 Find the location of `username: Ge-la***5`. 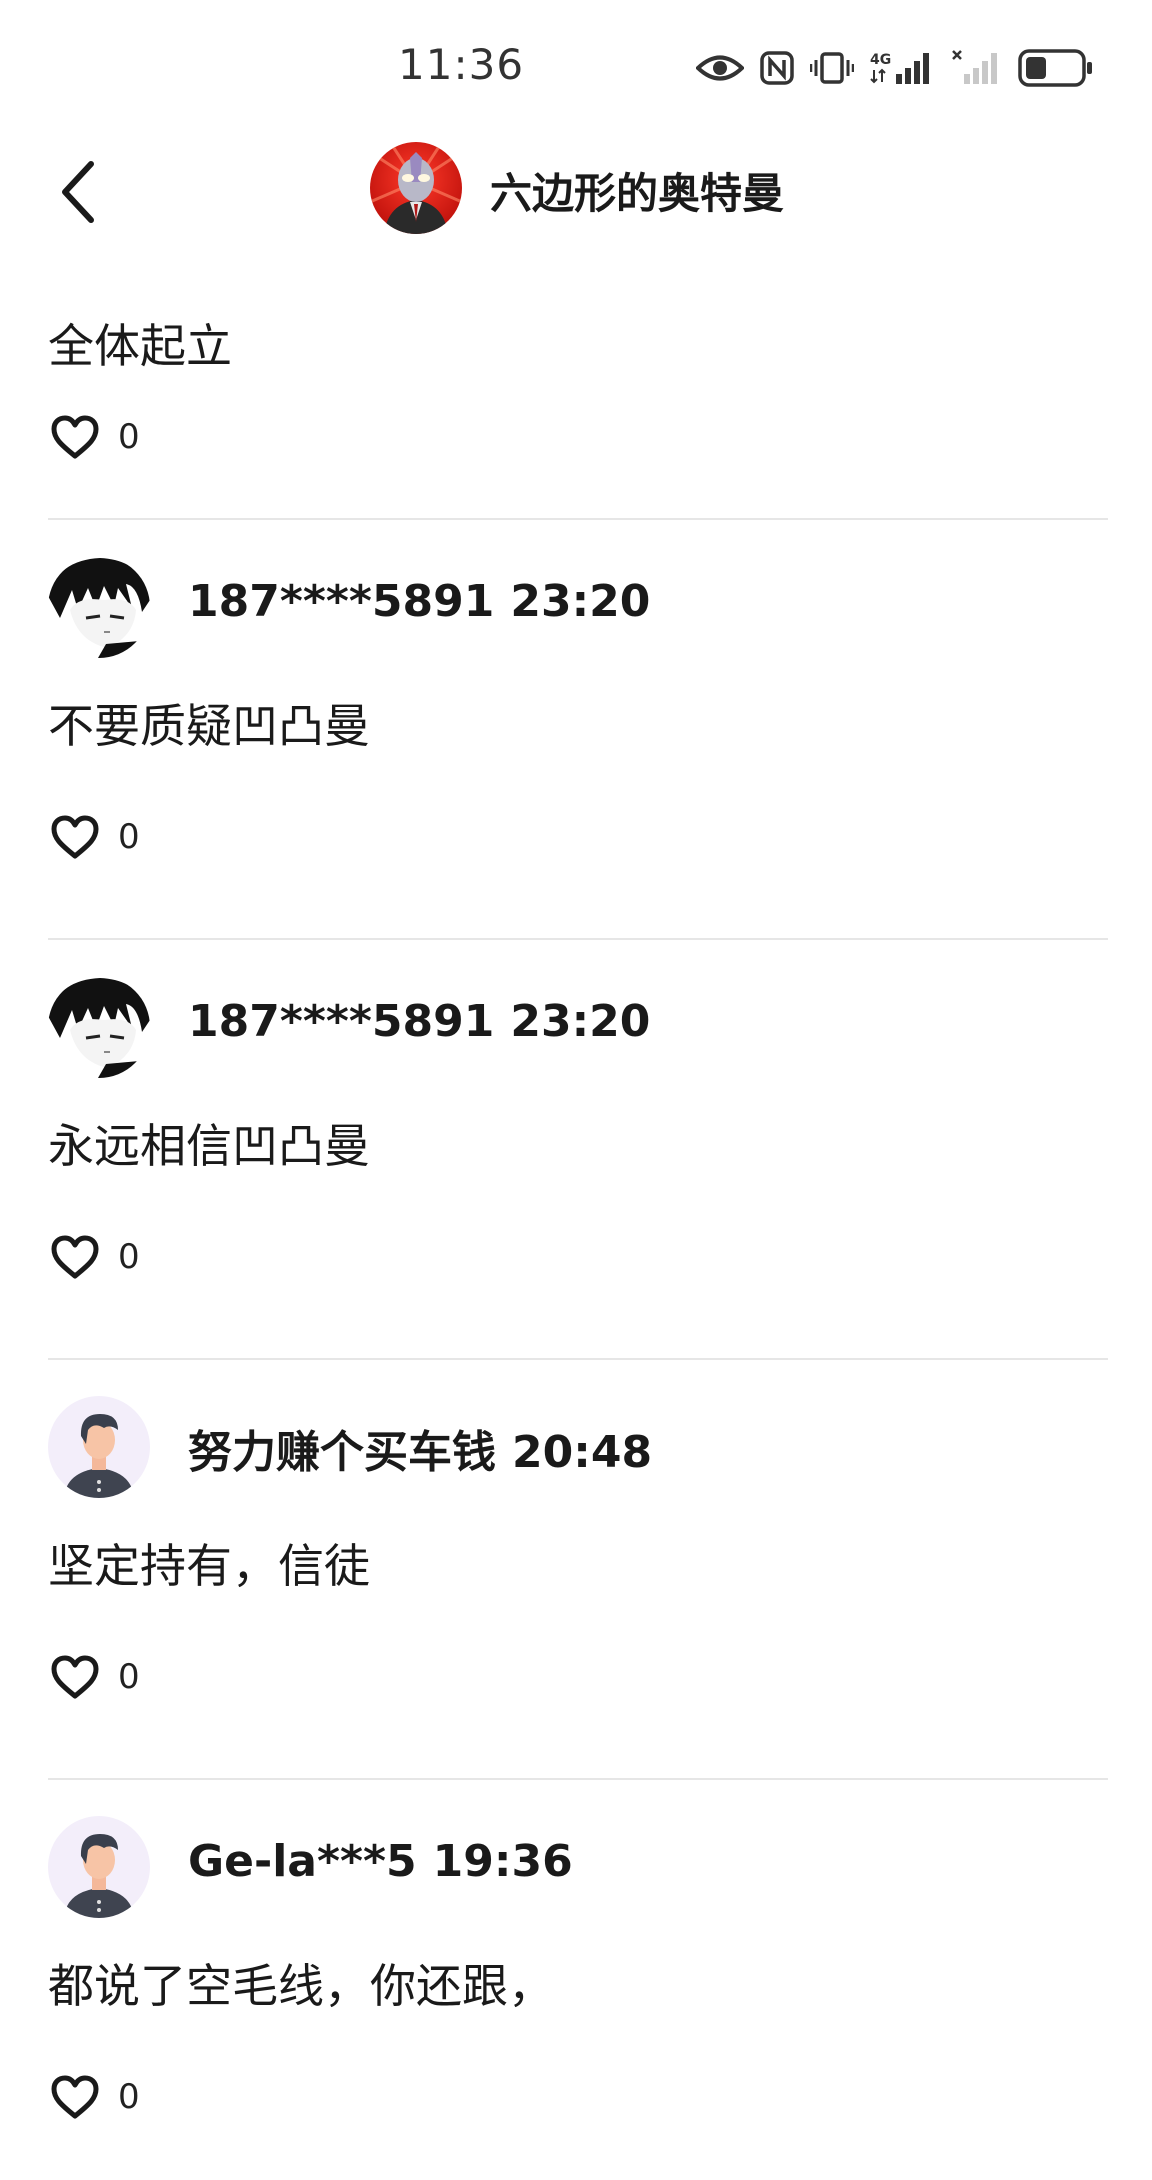

username: Ge-la***5 is located at coordinates (302, 1861).